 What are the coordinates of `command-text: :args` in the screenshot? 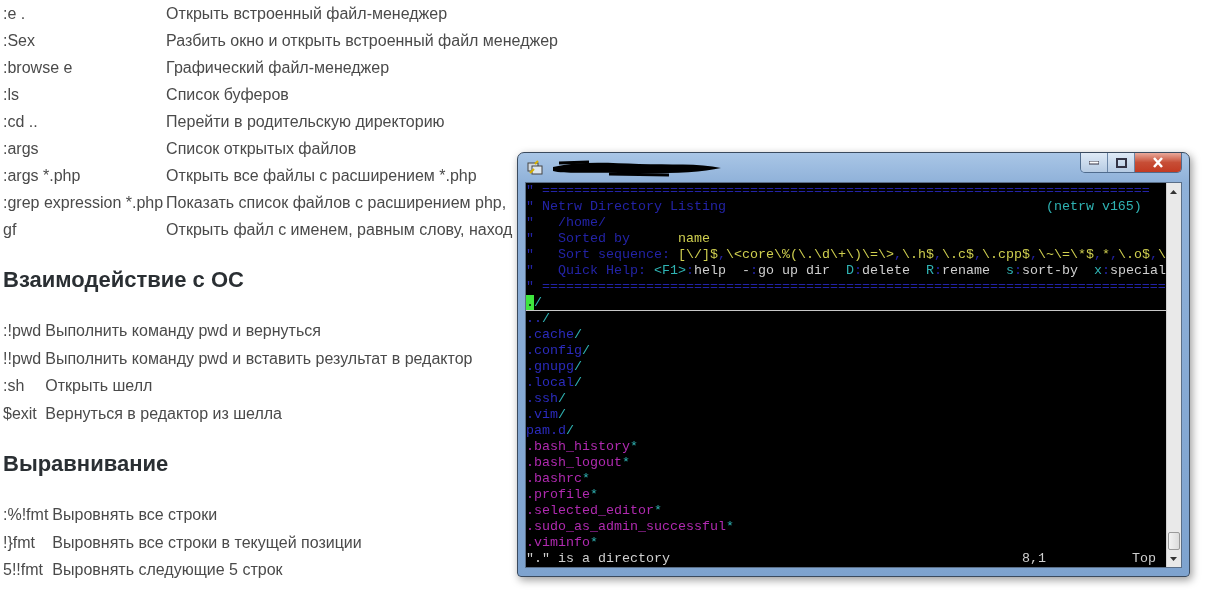 It's located at (21, 149).